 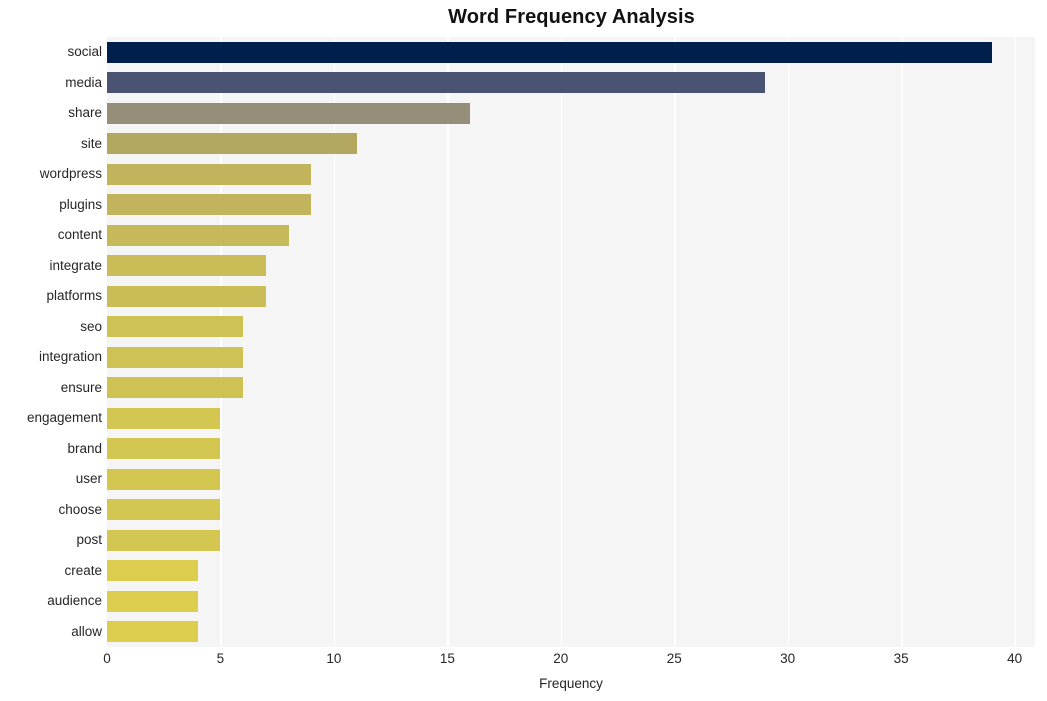 I want to click on x-tick-label: 15, so click(x=447, y=658).